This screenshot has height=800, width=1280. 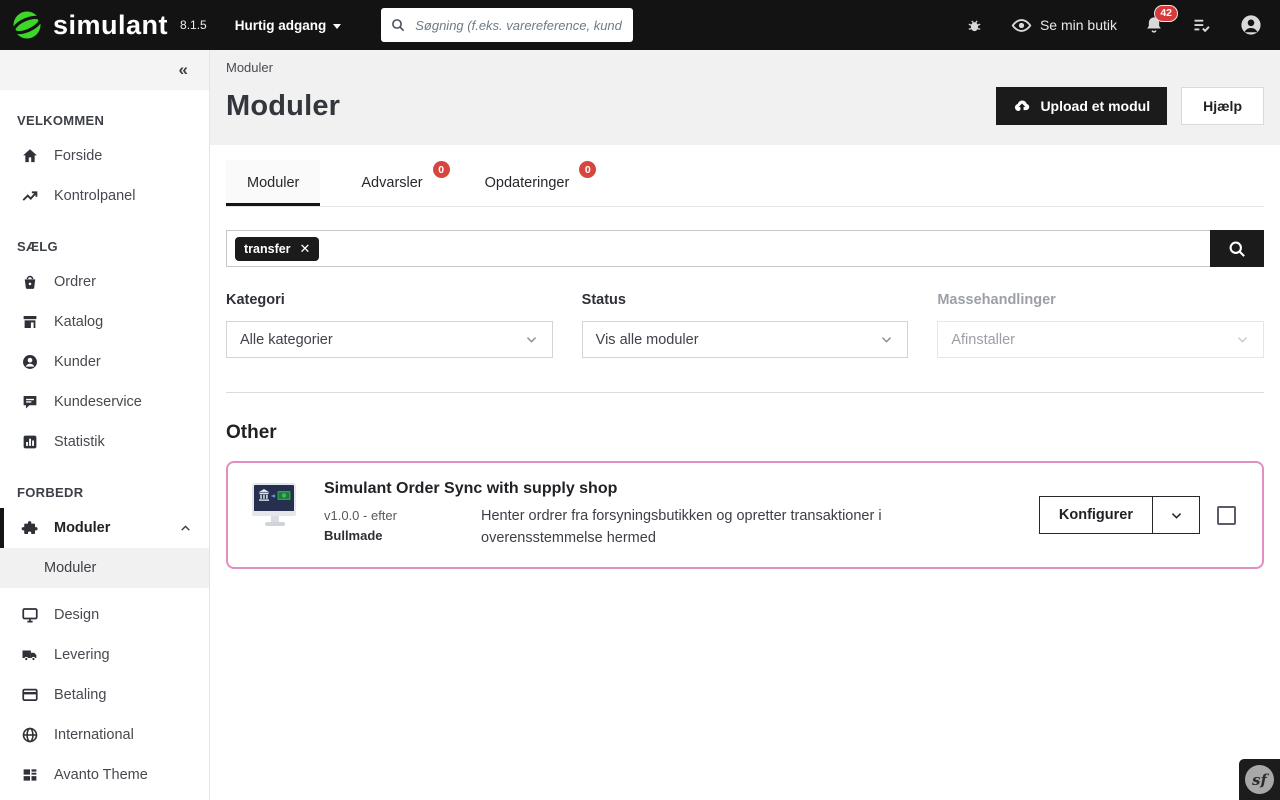 What do you see at coordinates (1175, 515) in the screenshot?
I see `configure-dropdown-toggle` at bounding box center [1175, 515].